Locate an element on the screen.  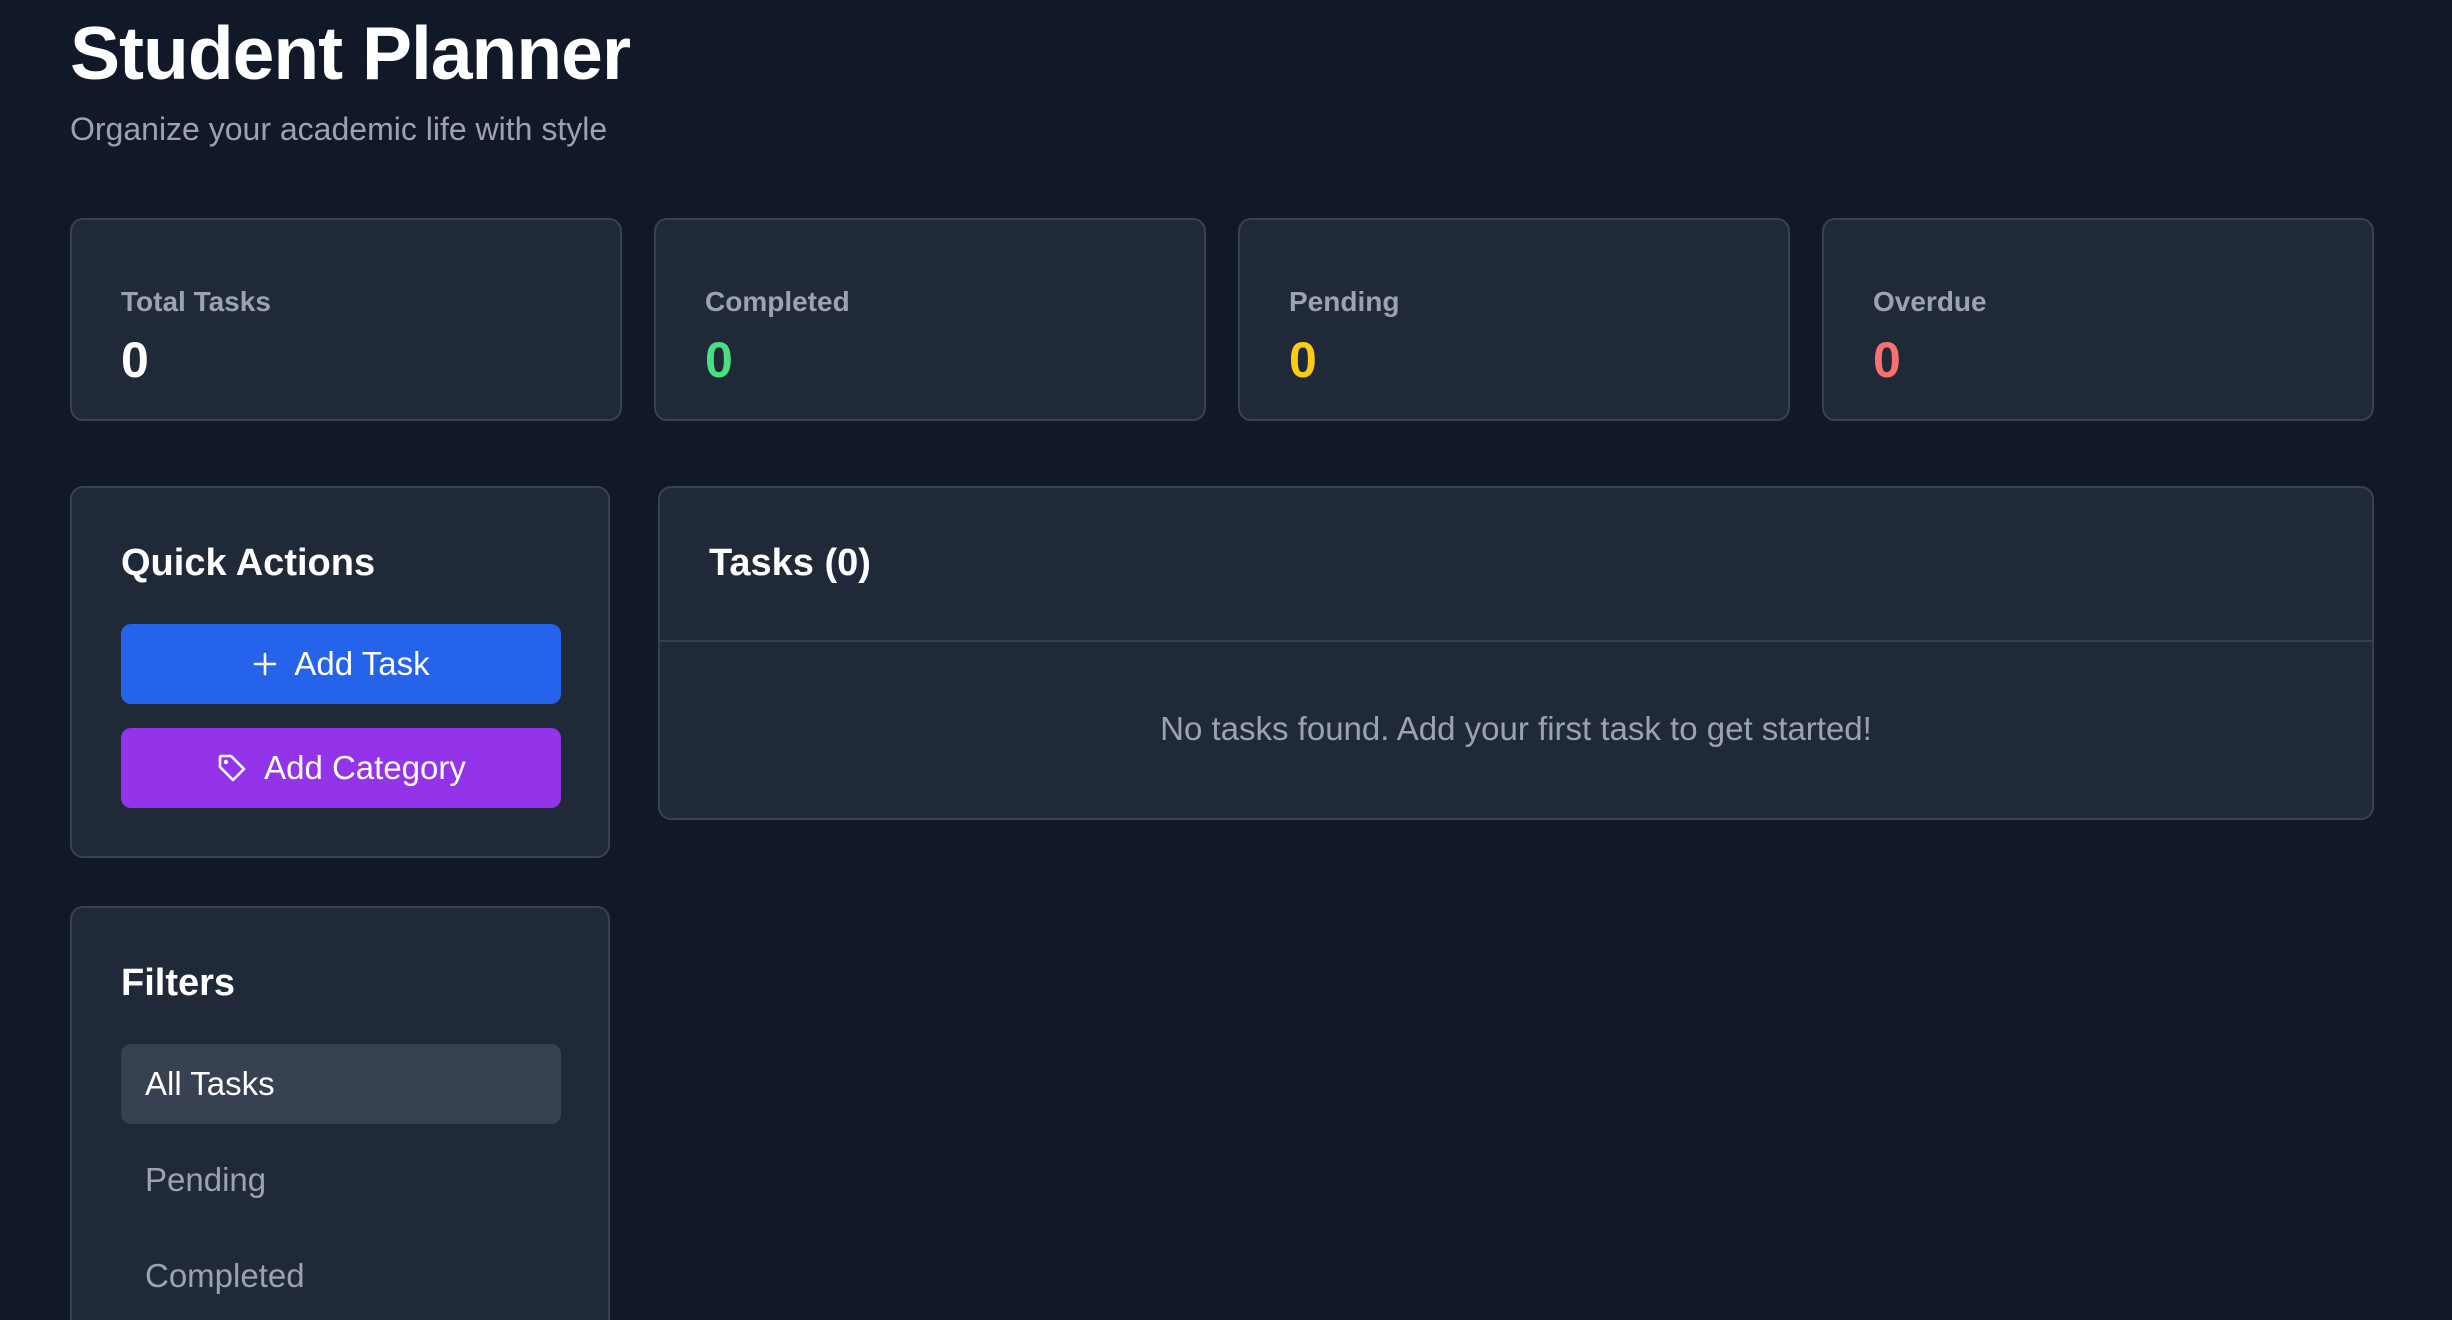
stat-label: Pending is located at coordinates (1344, 301).